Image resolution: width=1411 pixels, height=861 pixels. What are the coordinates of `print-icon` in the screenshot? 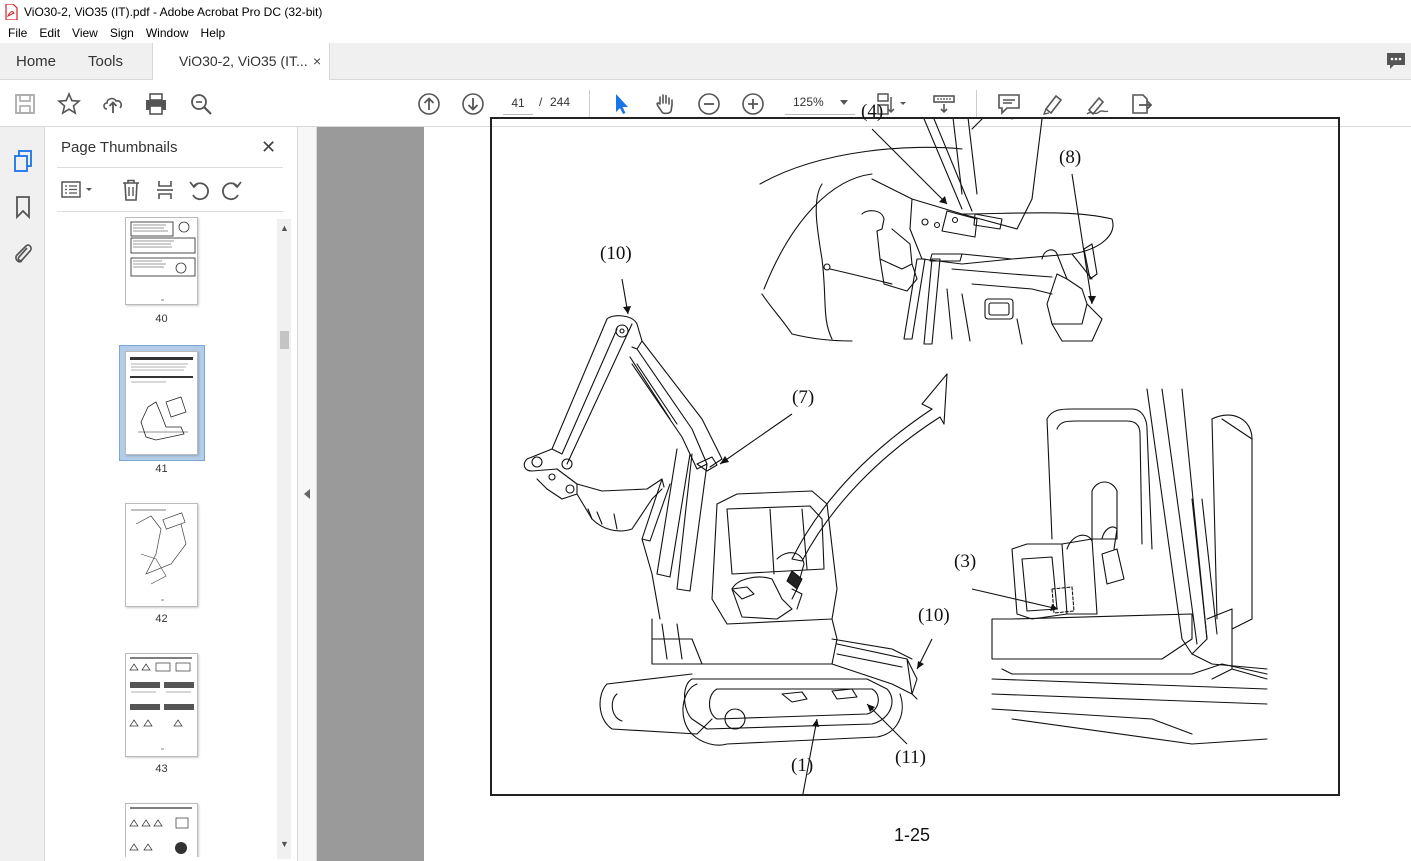 It's located at (156, 104).